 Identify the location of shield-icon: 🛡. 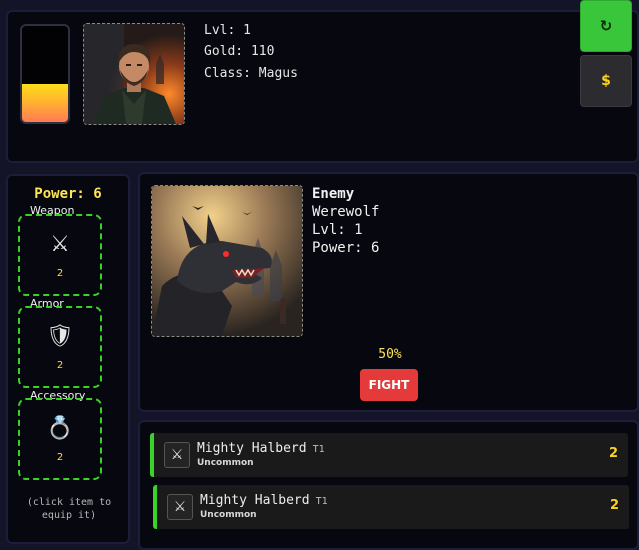
(60, 336).